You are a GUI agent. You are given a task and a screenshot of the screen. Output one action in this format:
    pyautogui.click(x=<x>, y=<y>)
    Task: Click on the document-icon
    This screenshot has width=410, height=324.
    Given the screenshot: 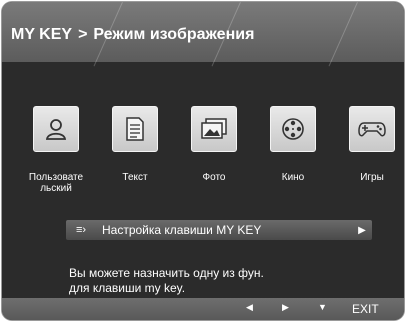 What is the action you would take?
    pyautogui.click(x=135, y=129)
    